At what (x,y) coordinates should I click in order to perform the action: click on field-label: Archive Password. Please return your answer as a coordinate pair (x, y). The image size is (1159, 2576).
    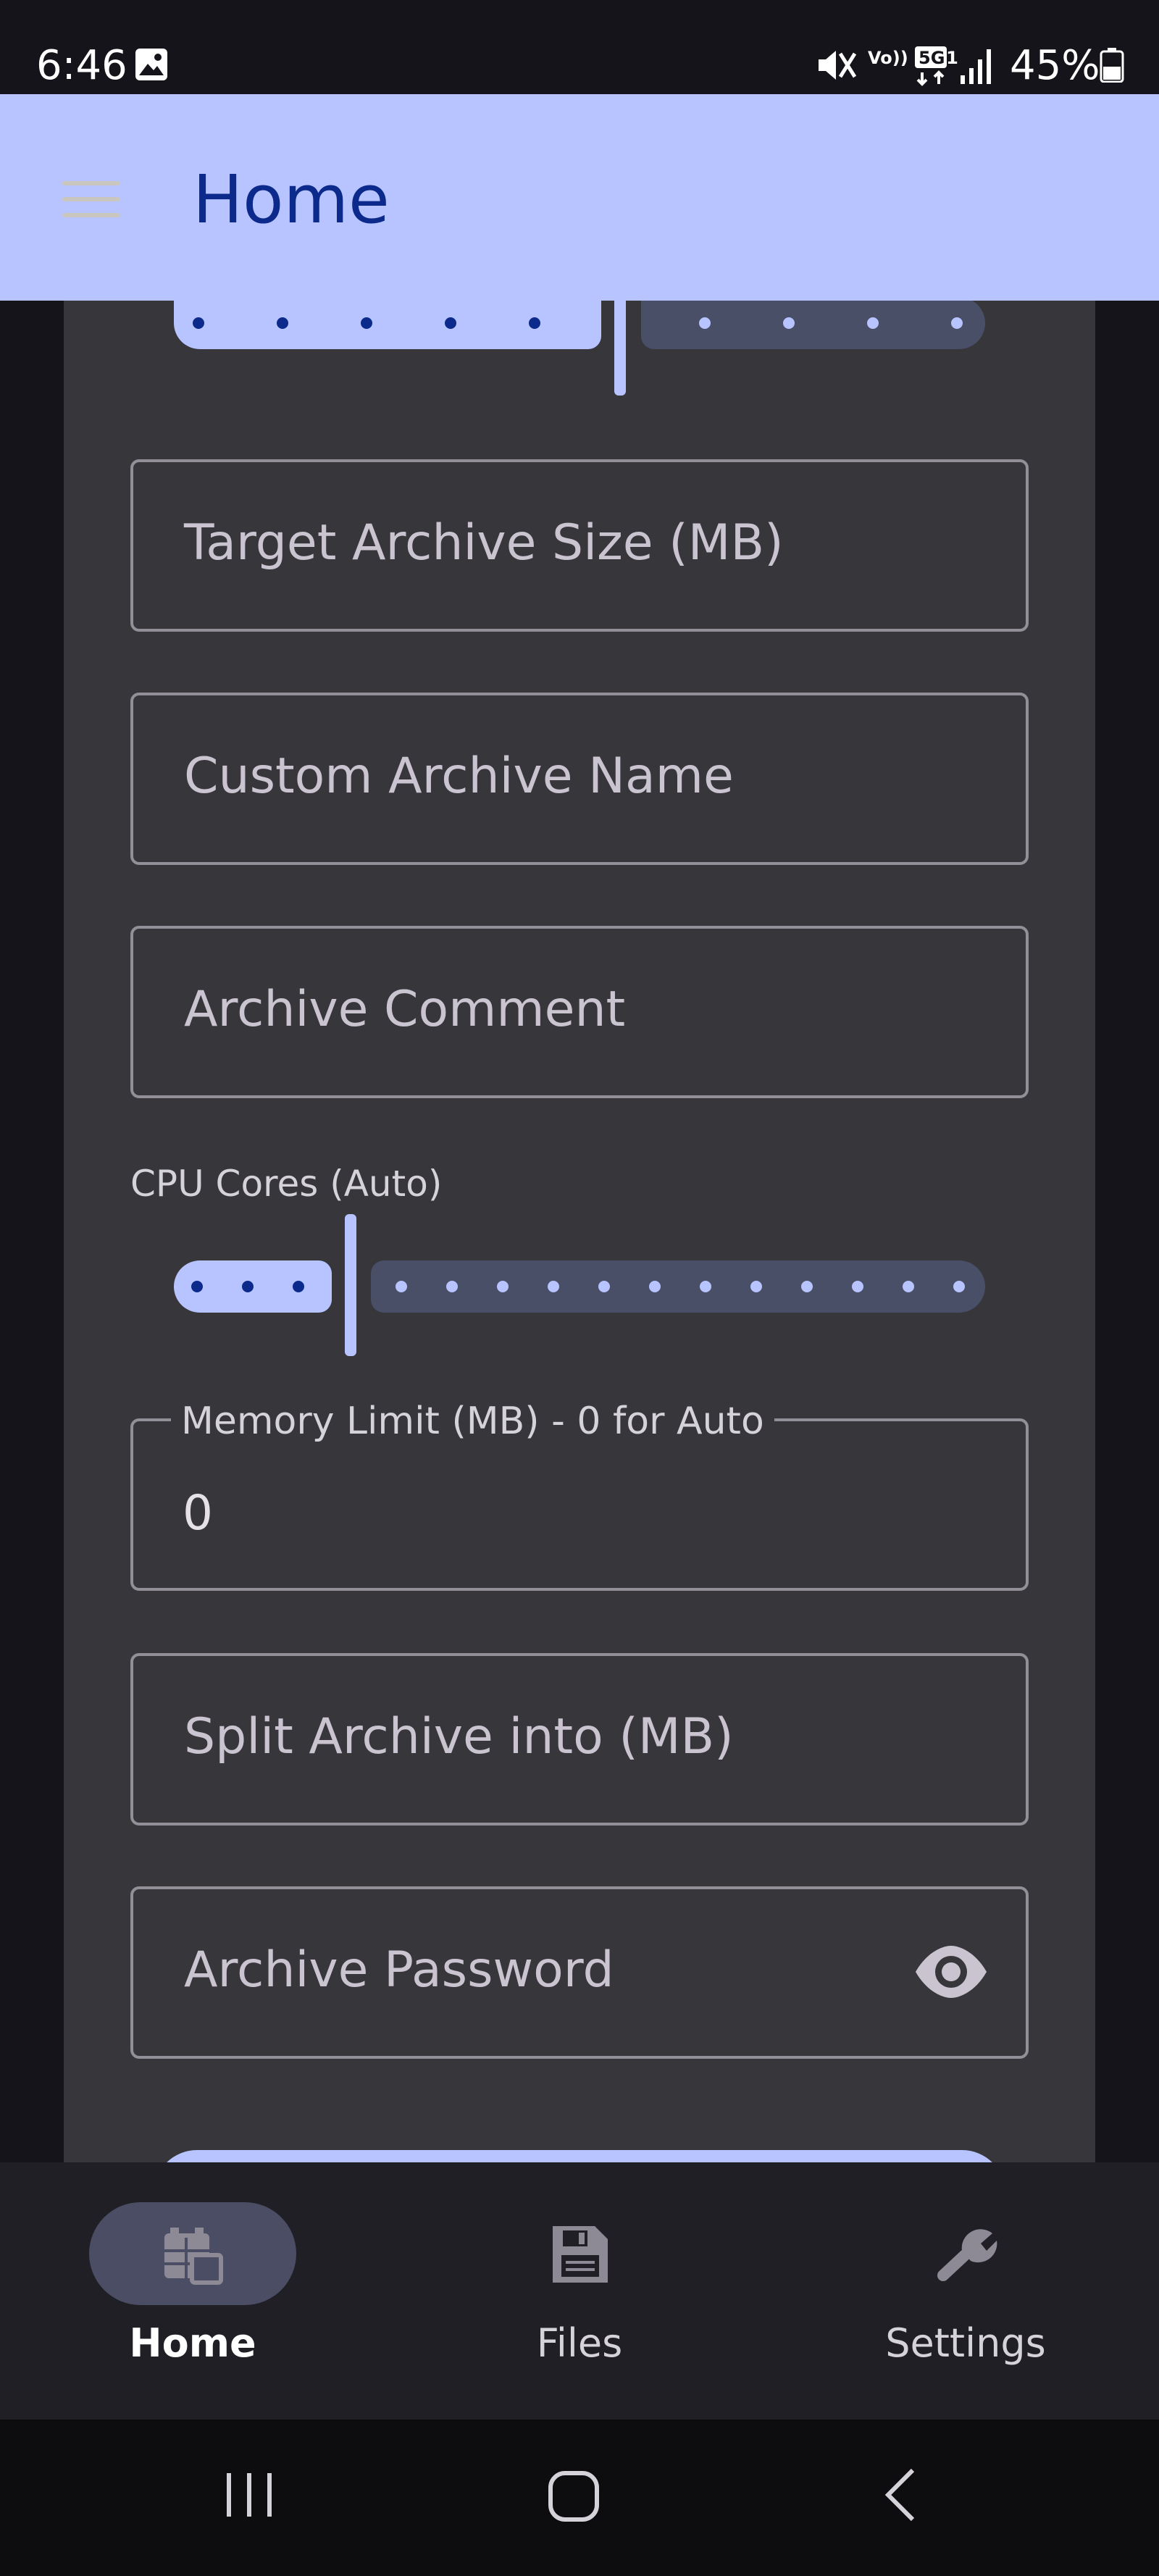
    Looking at the image, I should click on (399, 1970).